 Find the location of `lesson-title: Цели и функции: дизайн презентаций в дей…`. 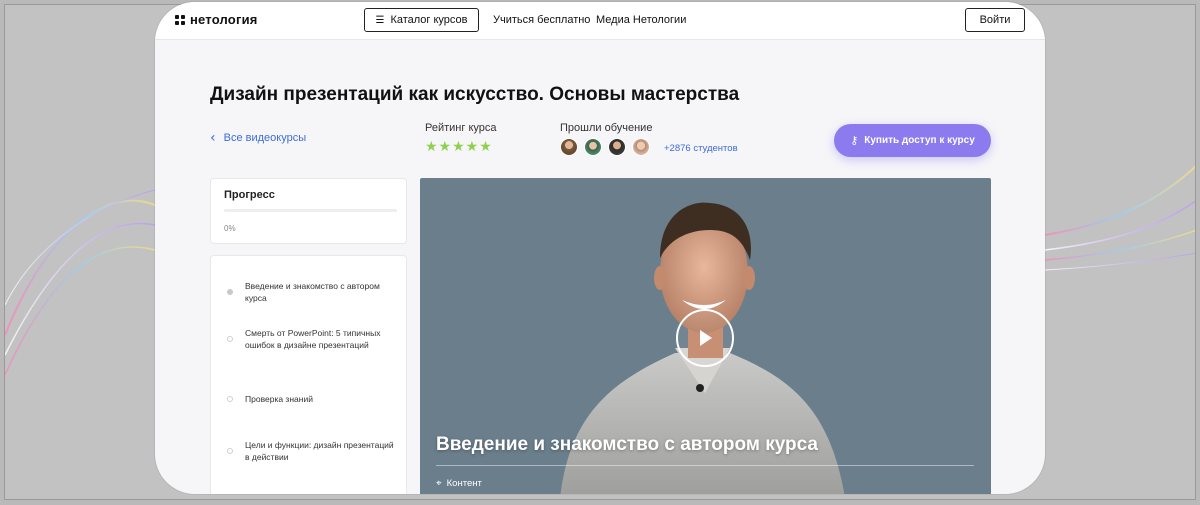

lesson-title: Цели и функции: дизайн презентаций в дей… is located at coordinates (319, 451).